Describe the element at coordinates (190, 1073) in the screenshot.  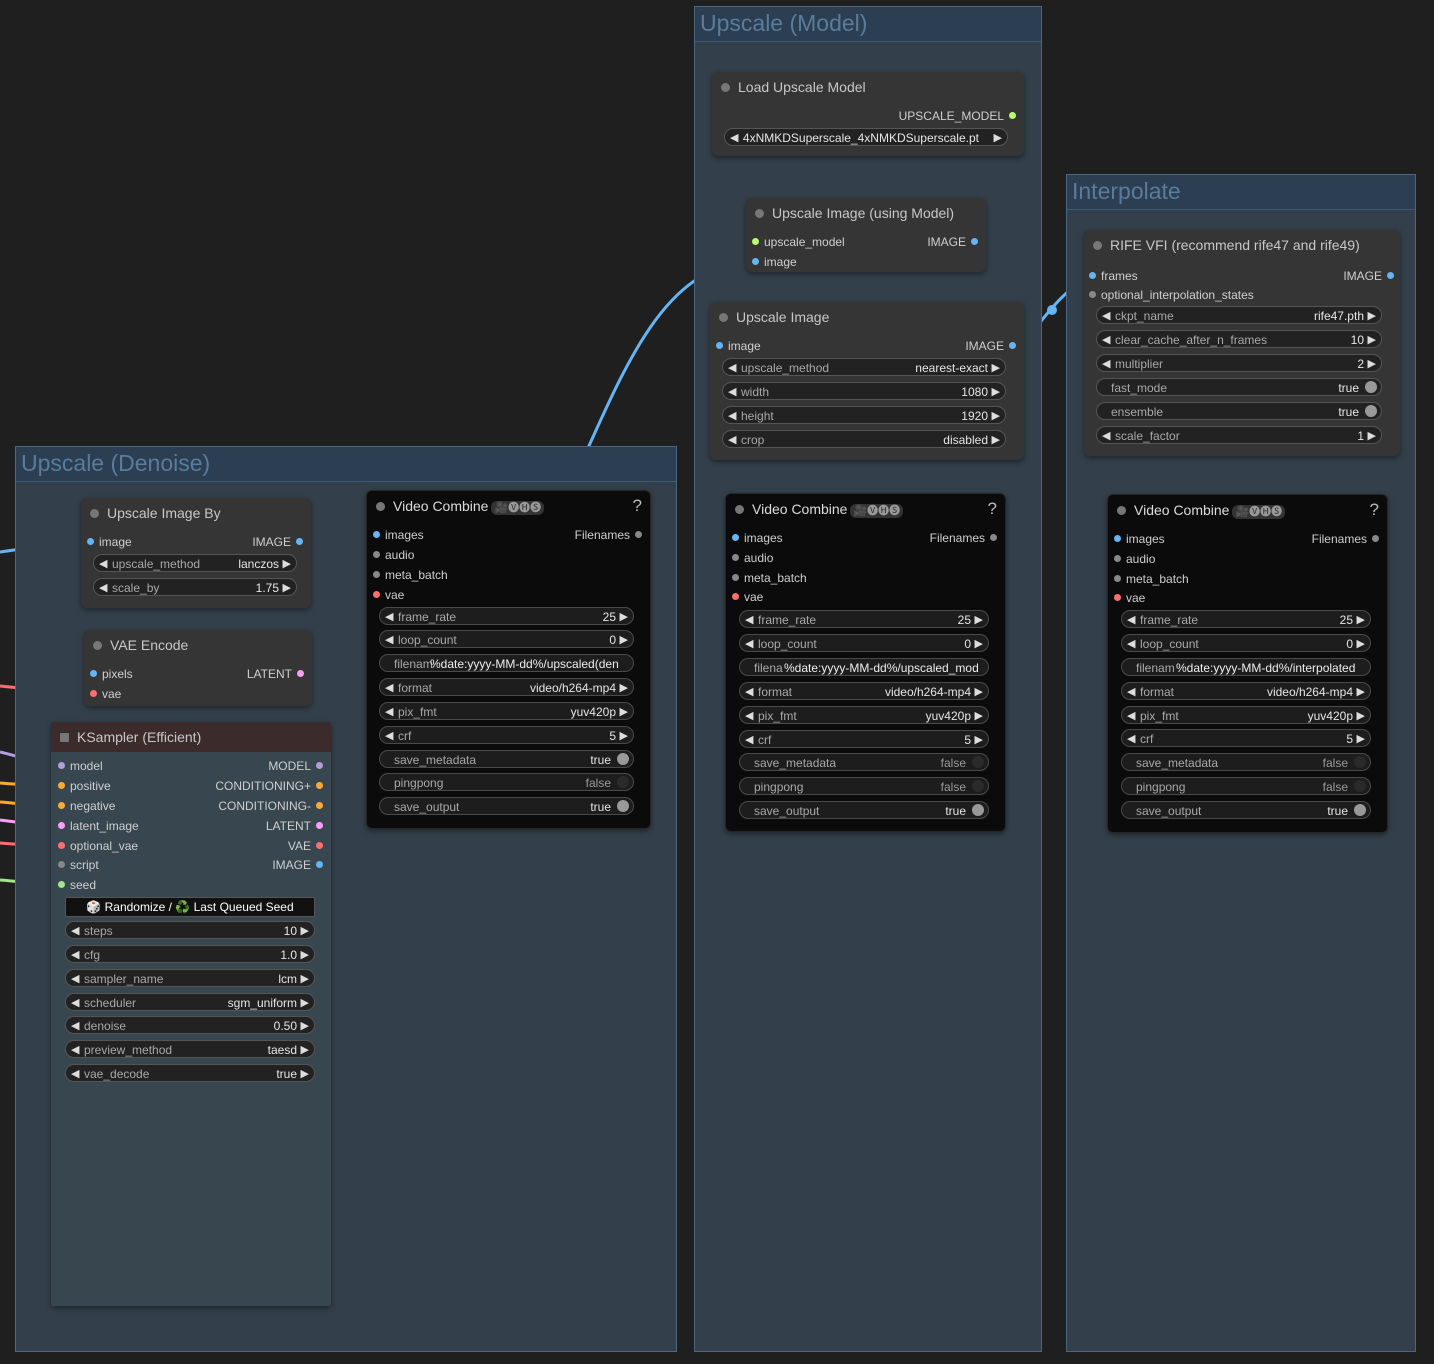
I see `widget-vae-decode: ◀ vae_decode true ▶` at that location.